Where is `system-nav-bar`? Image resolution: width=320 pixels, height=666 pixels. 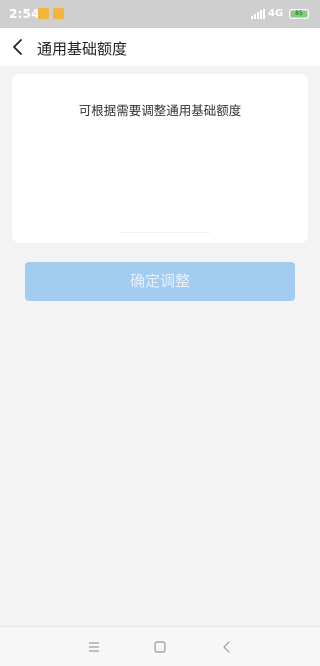 system-nav-bar is located at coordinates (160, 646).